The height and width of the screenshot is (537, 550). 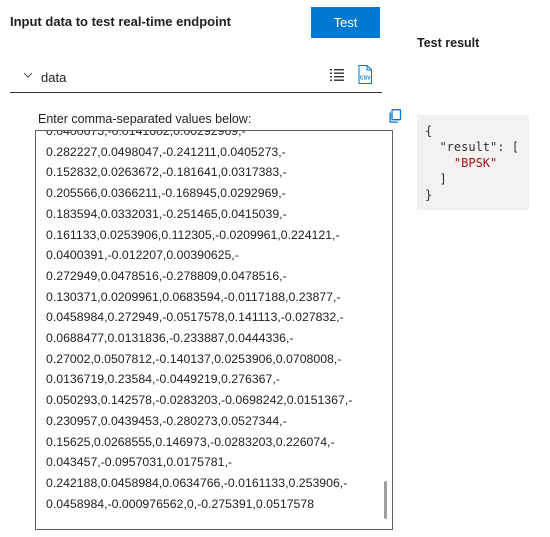 I want to click on values-line: 0.183594,0.0332031,-0.251465,0.0415039,-, so click(x=166, y=213).